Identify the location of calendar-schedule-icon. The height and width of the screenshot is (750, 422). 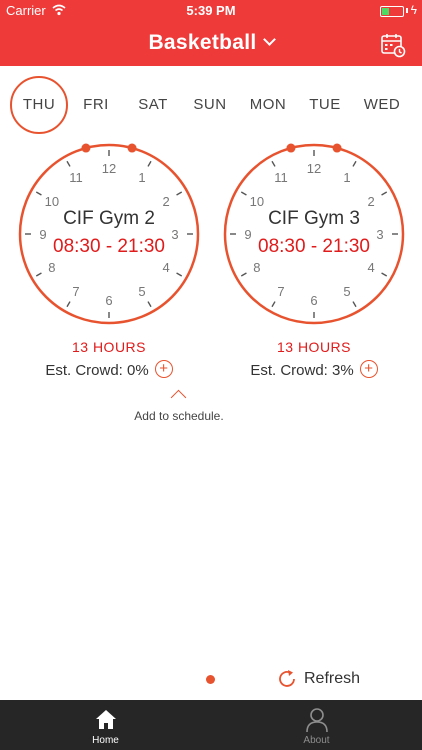
(393, 45).